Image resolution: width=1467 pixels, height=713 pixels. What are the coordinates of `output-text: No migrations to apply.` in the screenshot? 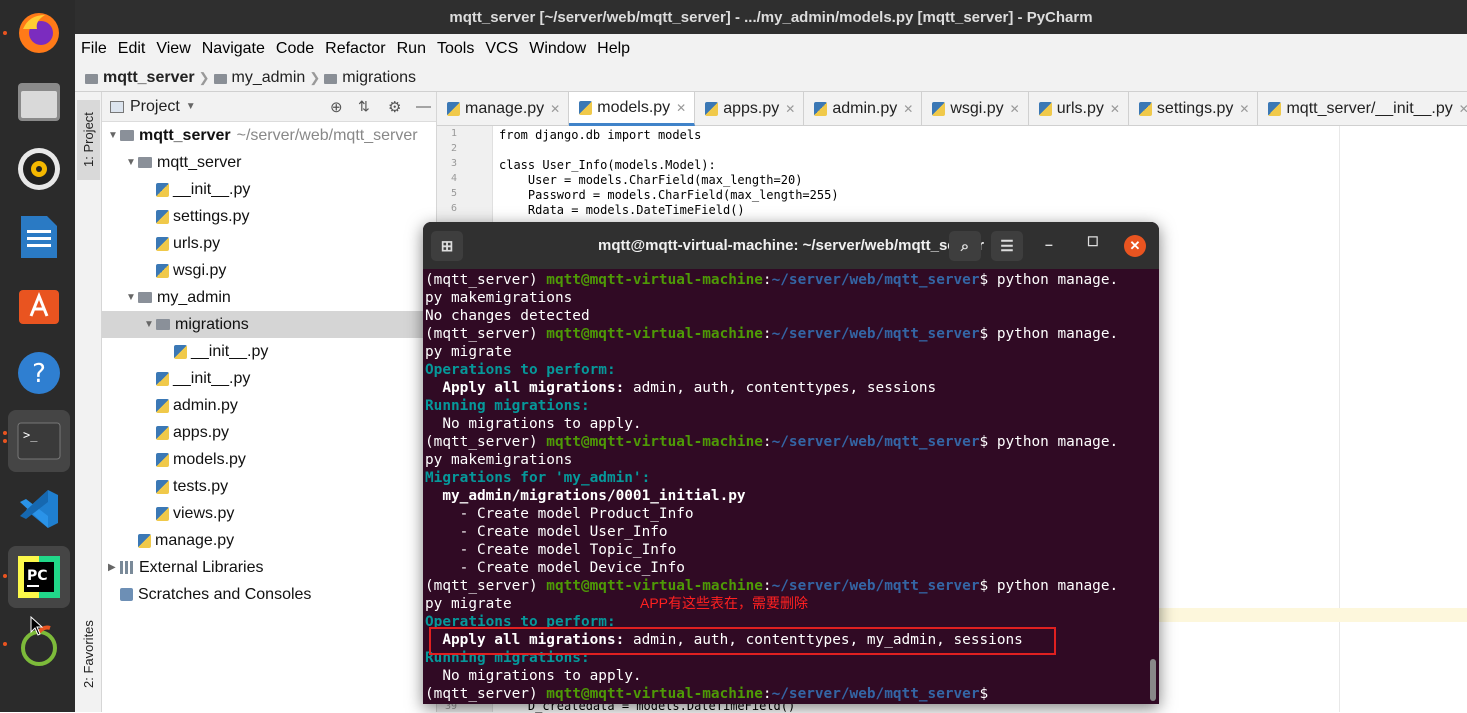 It's located at (533, 676).